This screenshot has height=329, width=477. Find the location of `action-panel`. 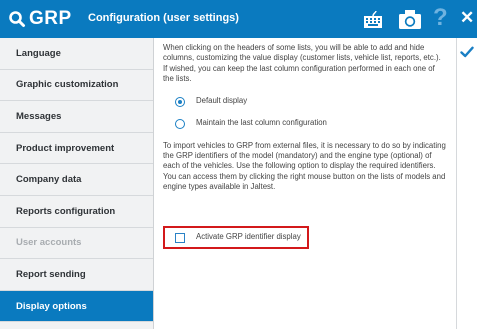

action-panel is located at coordinates (466, 183).